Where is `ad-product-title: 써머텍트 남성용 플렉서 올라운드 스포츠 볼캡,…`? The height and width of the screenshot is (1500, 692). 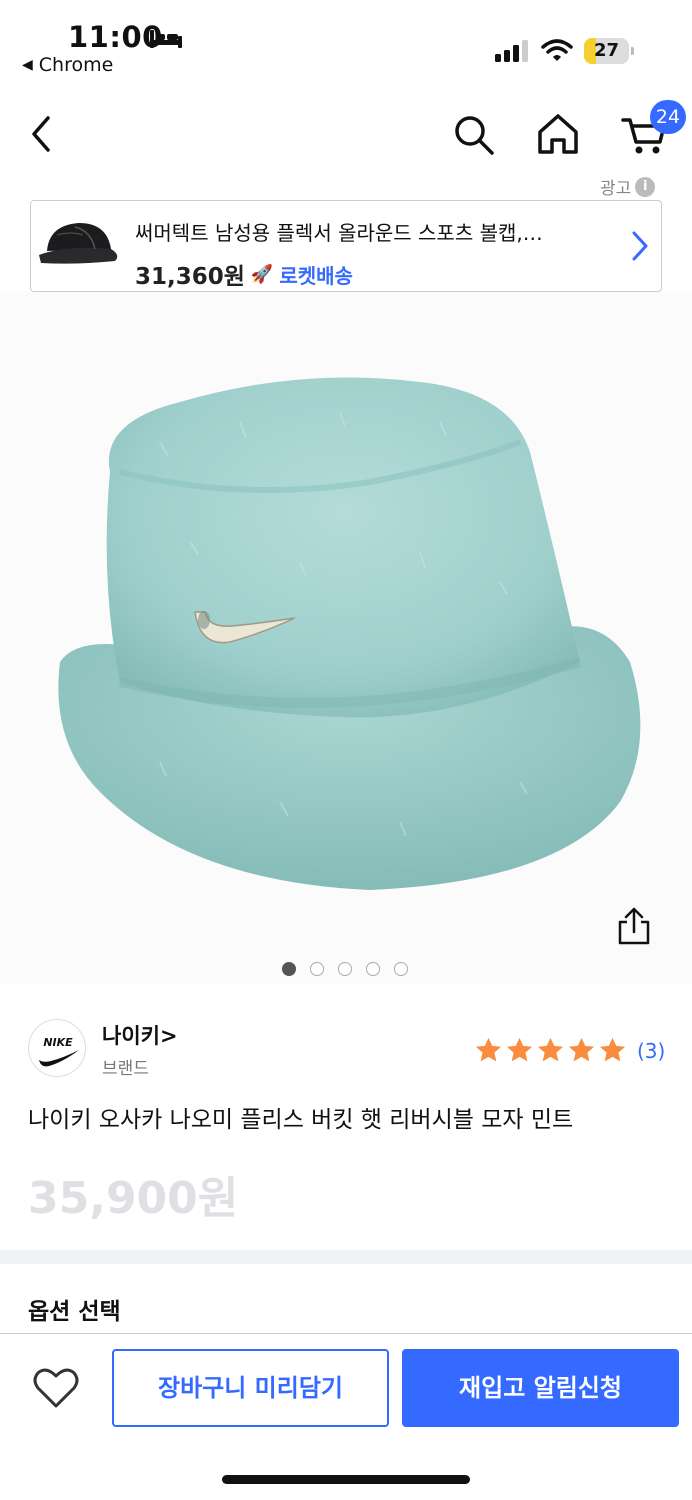 ad-product-title: 써머텍트 남성용 플렉서 올라운드 스포츠 볼캡,… is located at coordinates (339, 233).